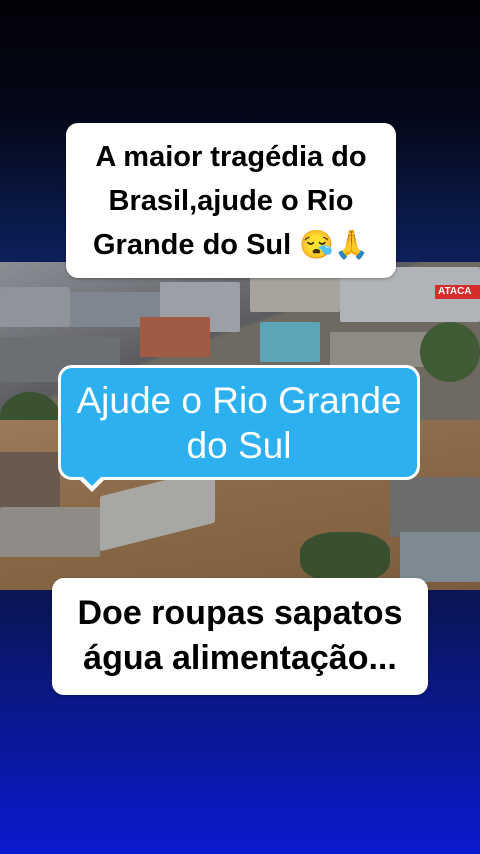 This screenshot has height=854, width=480. I want to click on caption-middle-bubble: Ajude o Rio Grande do Sul, so click(239, 422).